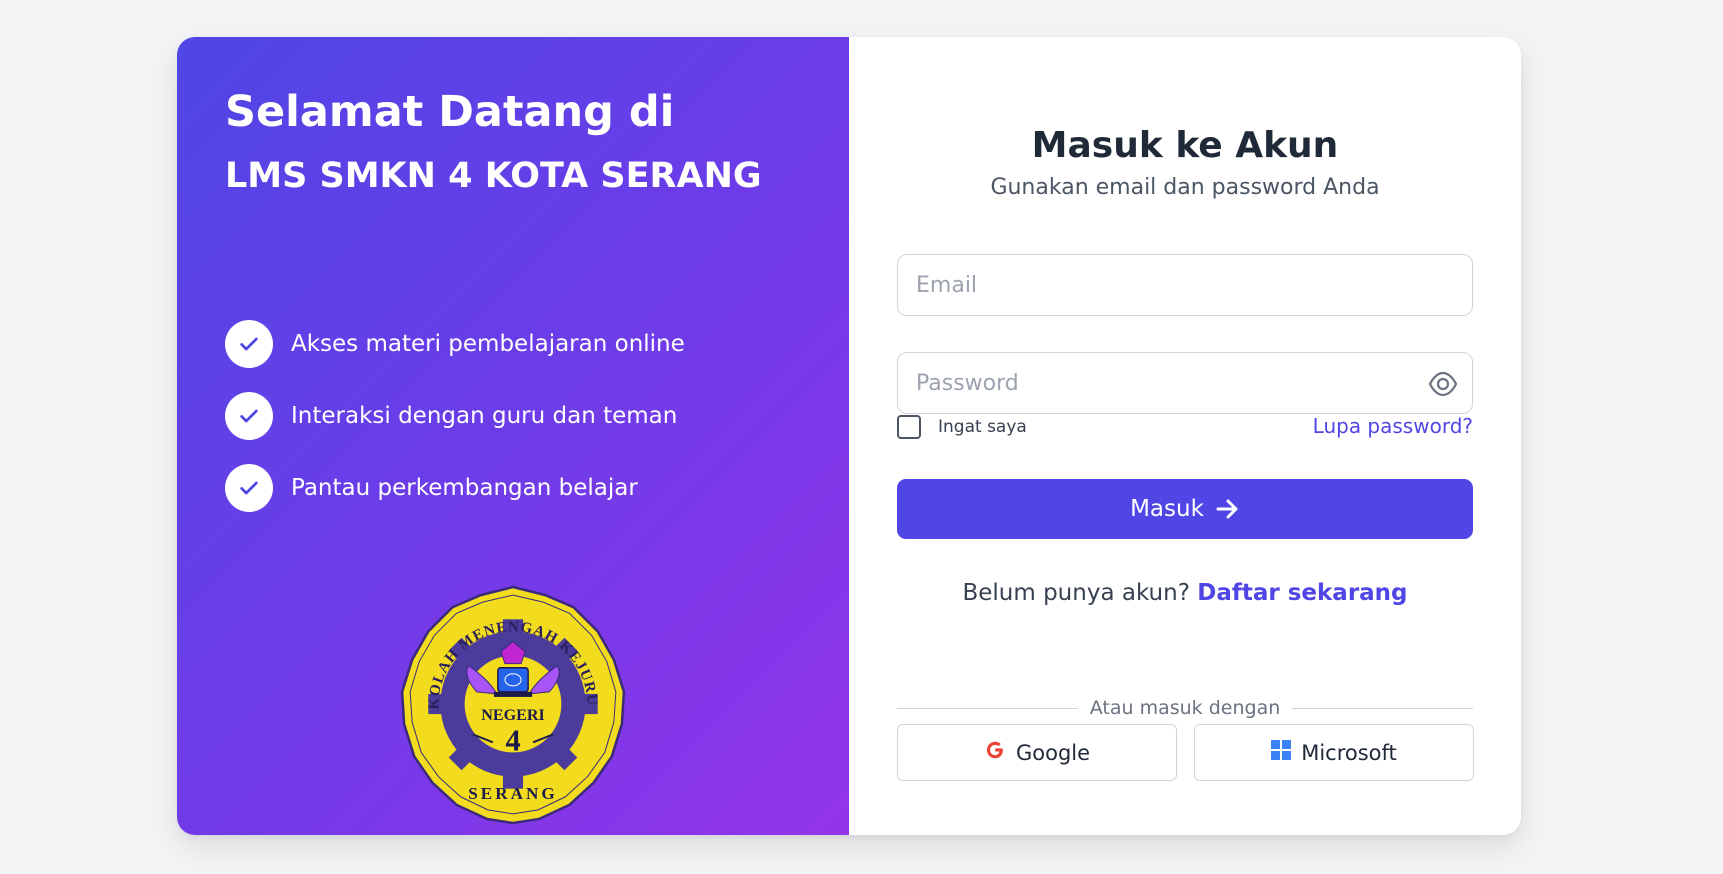 The height and width of the screenshot is (874, 1723). What do you see at coordinates (464, 488) in the screenshot?
I see `feature-label: Pantau perkembangan belajar` at bounding box center [464, 488].